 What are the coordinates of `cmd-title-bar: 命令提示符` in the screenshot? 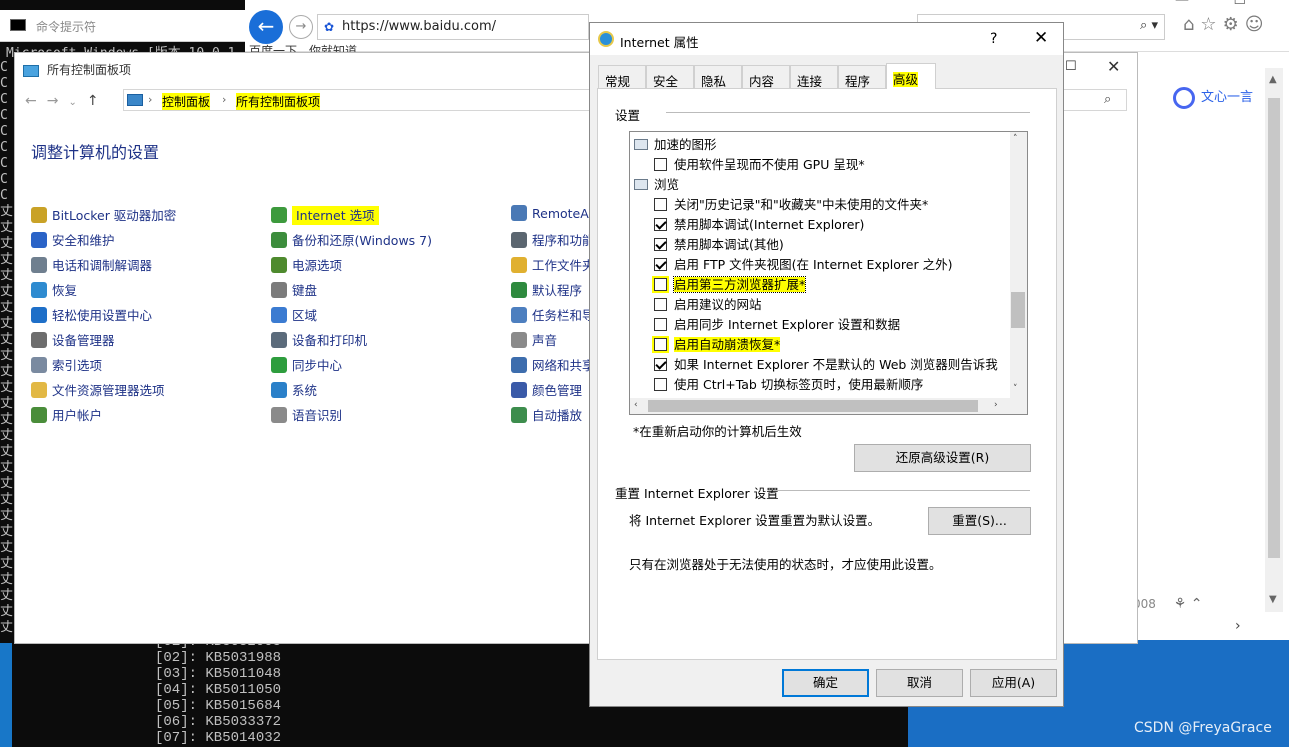 It's located at (125, 26).